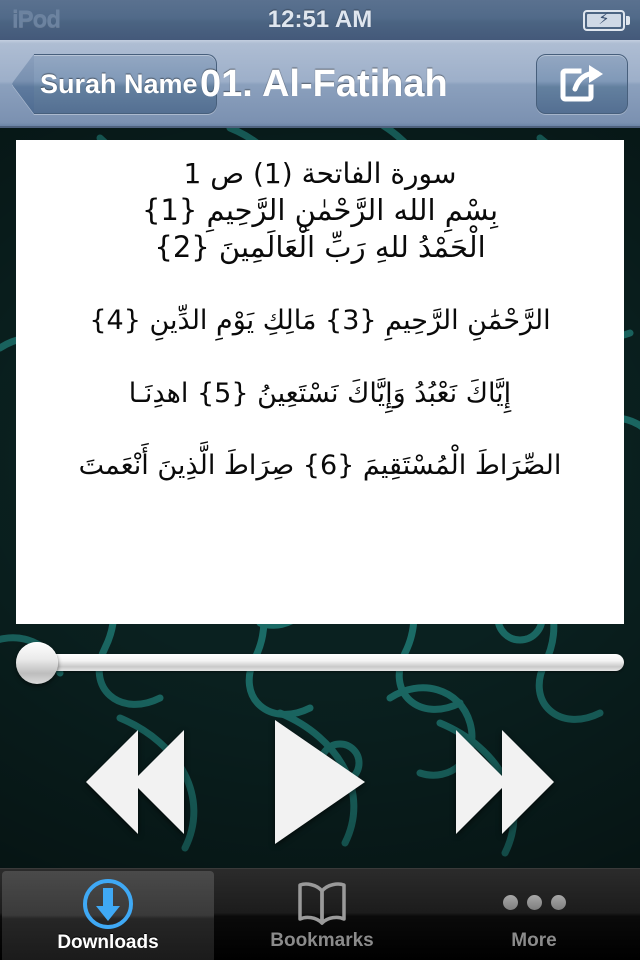  I want to click on rewind-icon-second, so click(157, 782).